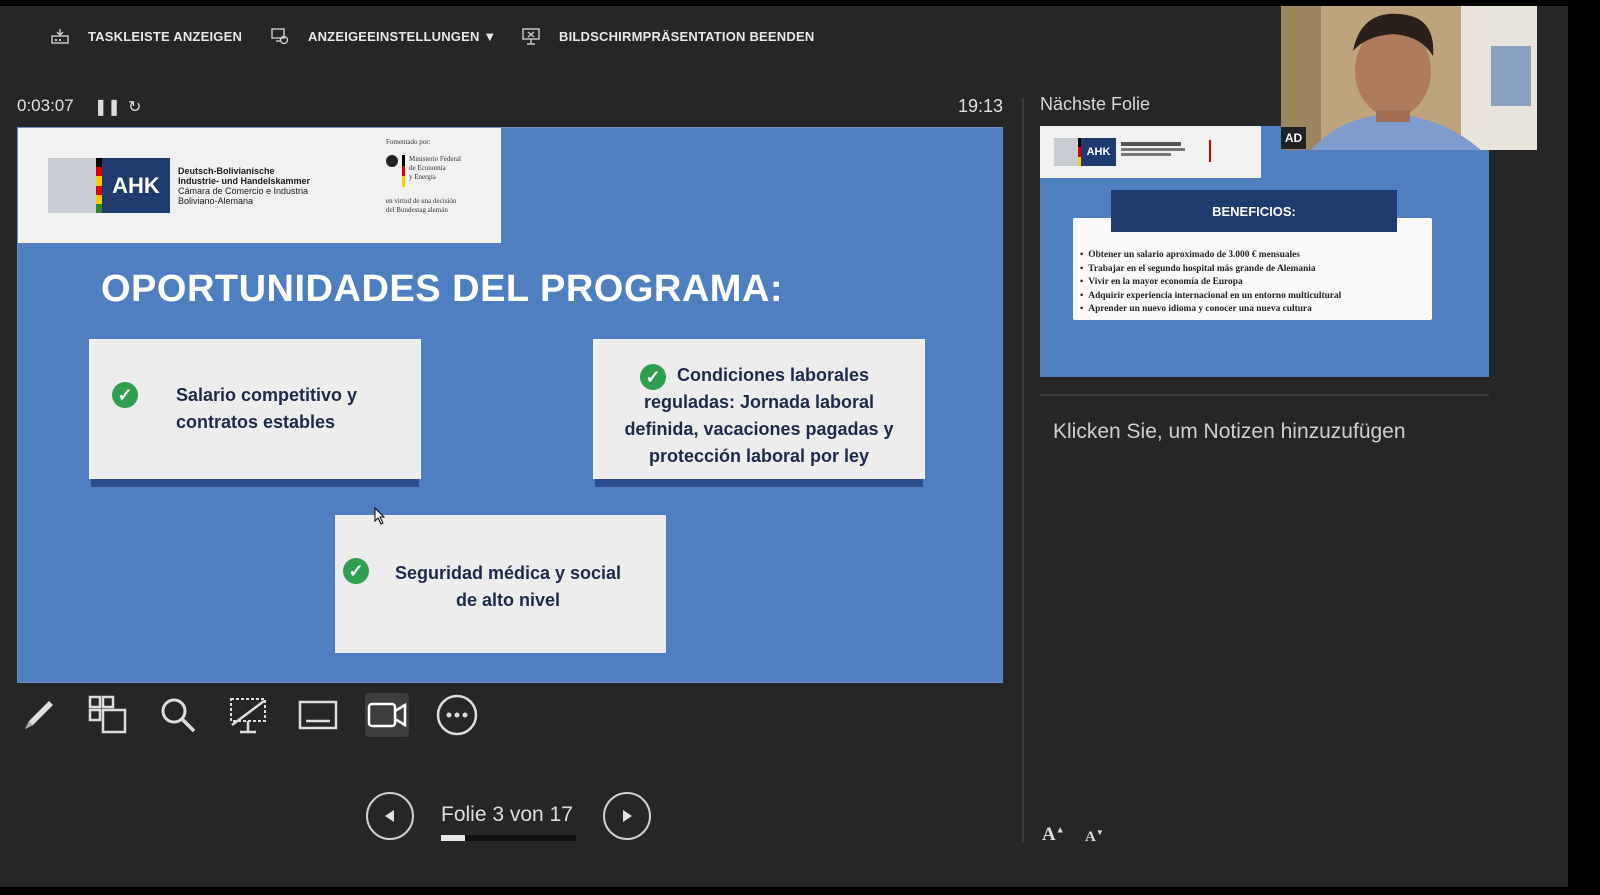 The image size is (1600, 895). What do you see at coordinates (165, 36) in the screenshot?
I see `show-taskbar-label: TASKLEISTE ANZEIGEN` at bounding box center [165, 36].